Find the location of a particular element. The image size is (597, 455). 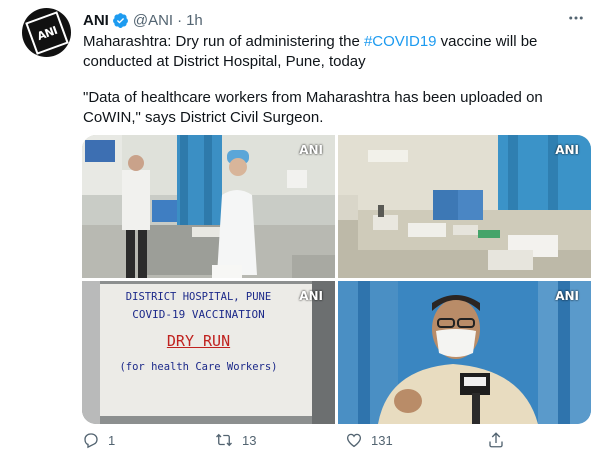

retweet-icon is located at coordinates (224, 440).